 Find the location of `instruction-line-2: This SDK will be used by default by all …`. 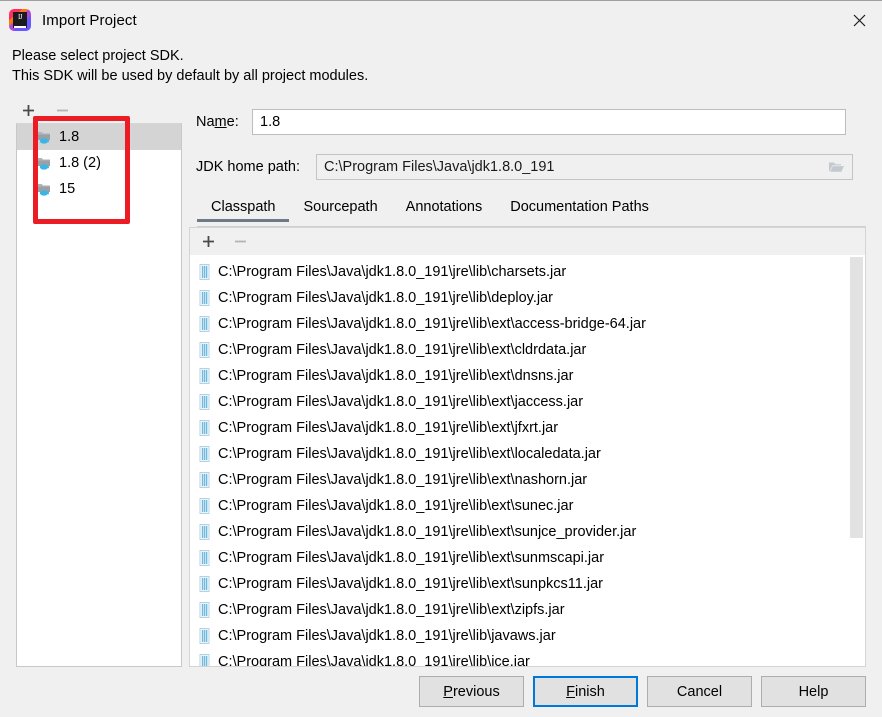

instruction-line-2: This SDK will be used by default by all … is located at coordinates (190, 76).